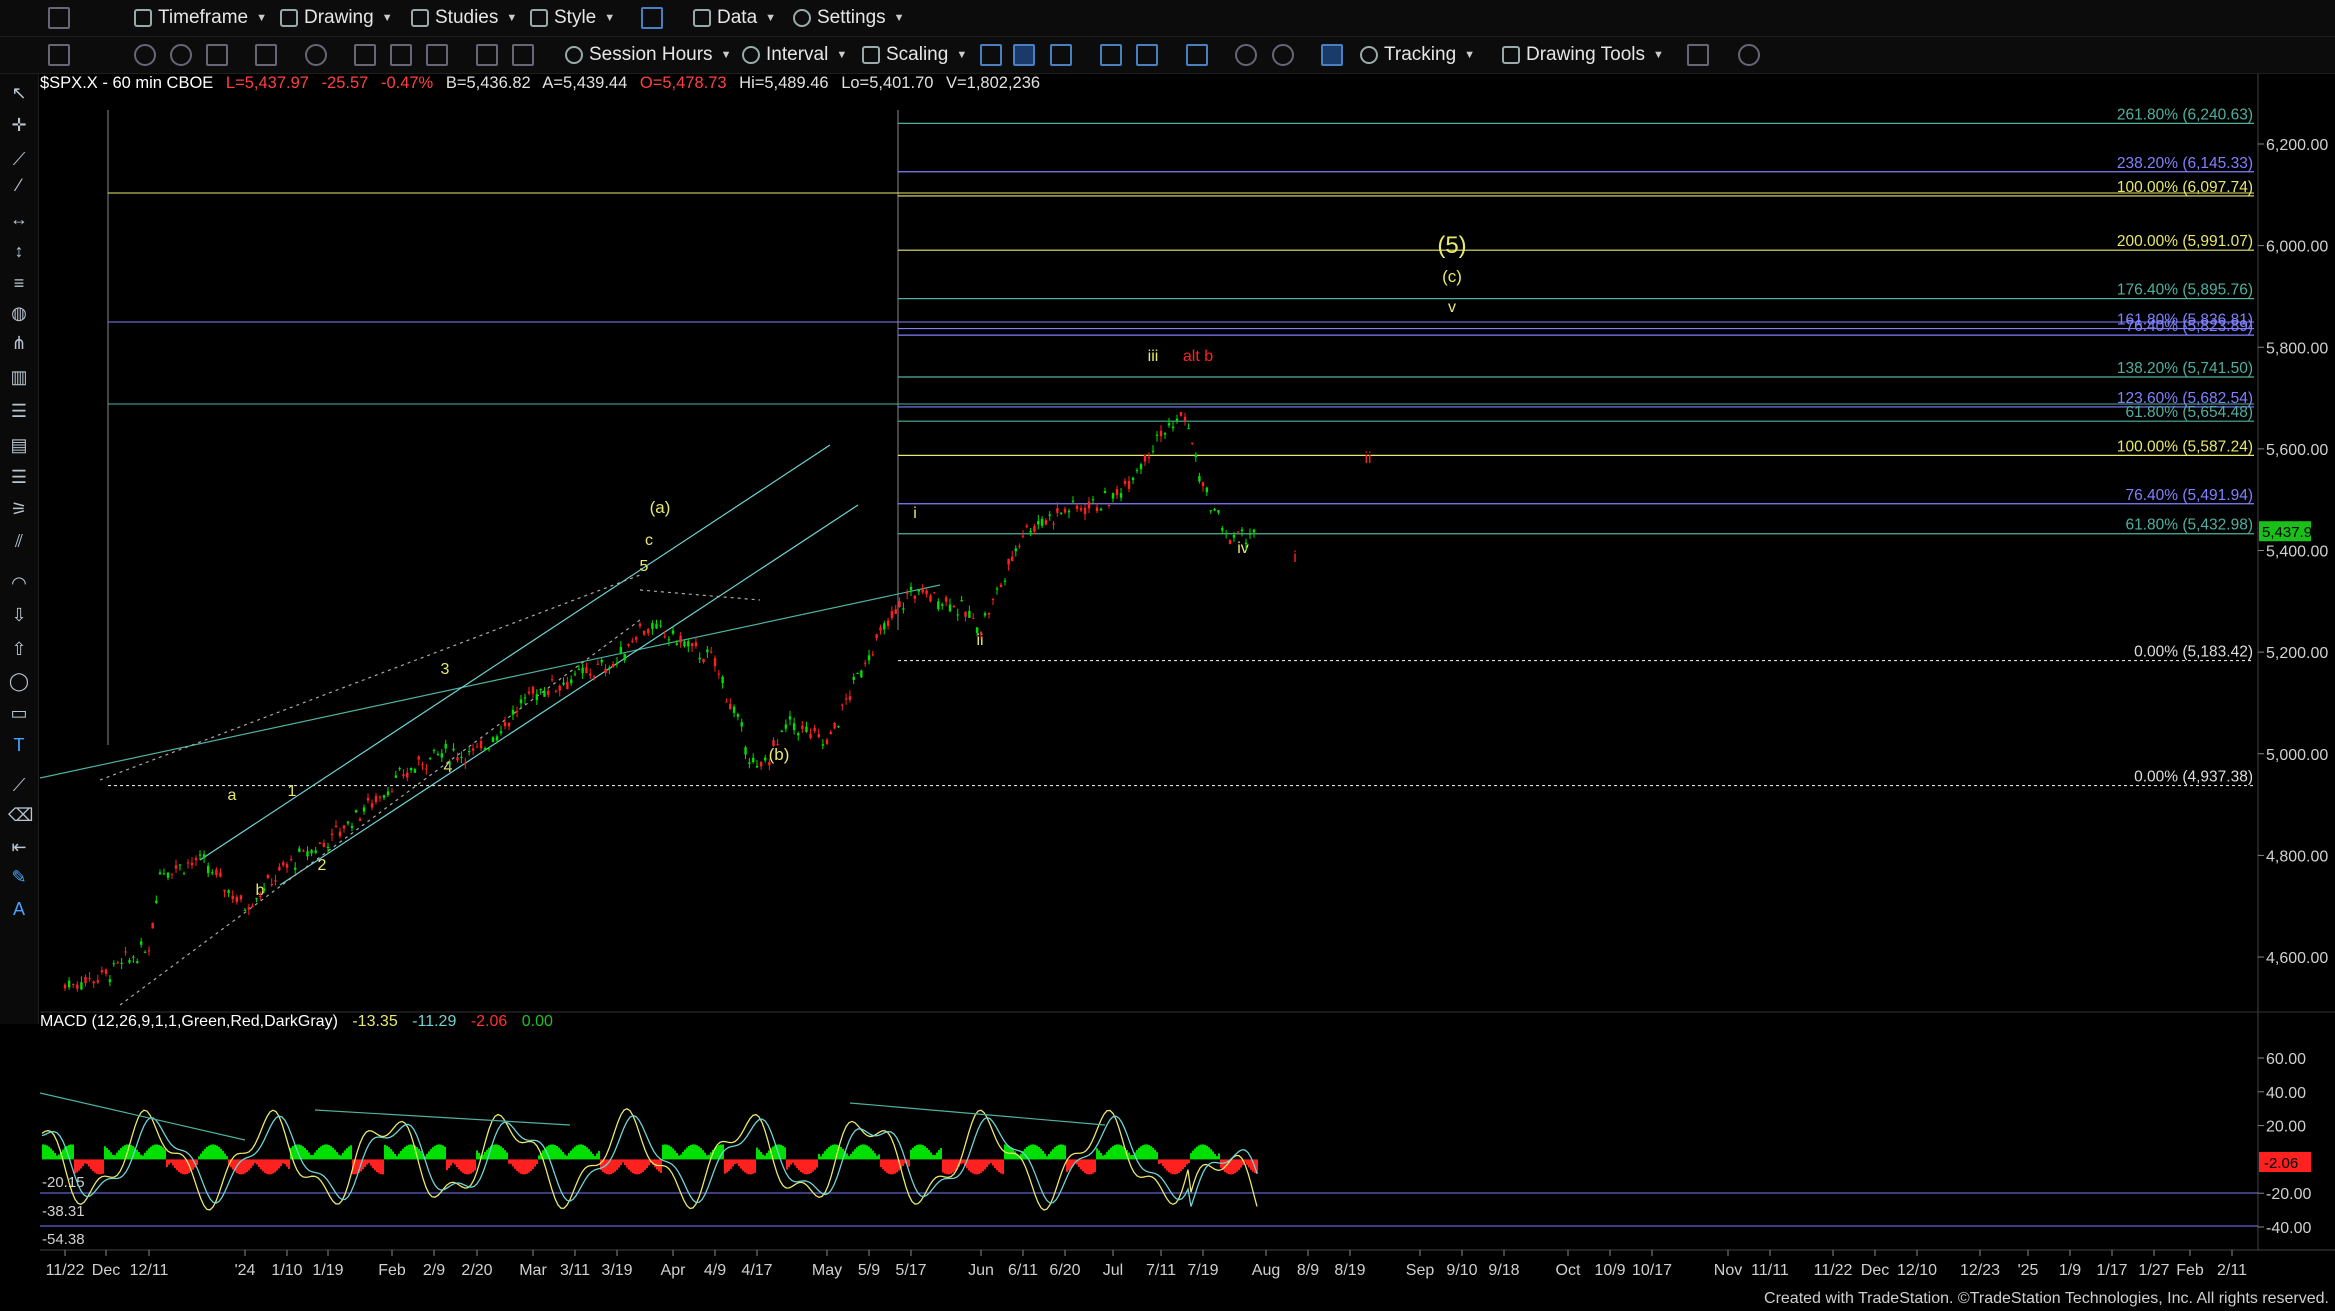  I want to click on fib-level-label: 176.40% (5,895.76), so click(2185, 290).